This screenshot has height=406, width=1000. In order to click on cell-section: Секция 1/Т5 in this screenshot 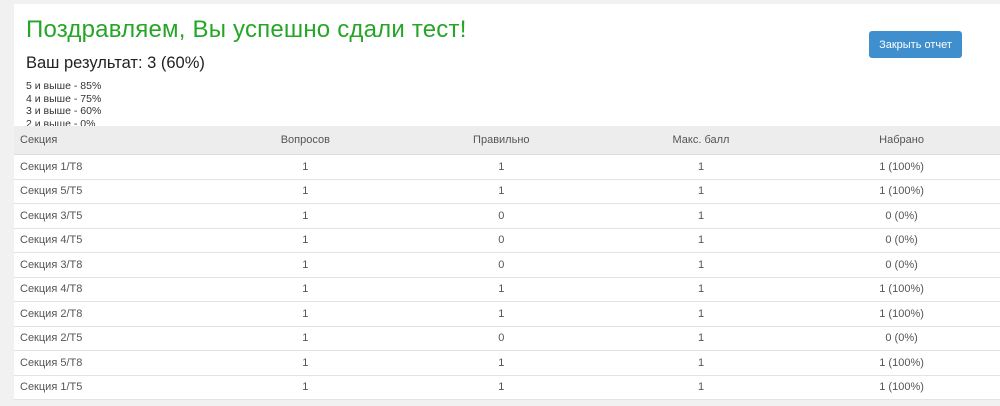, I will do `click(110, 387)`.